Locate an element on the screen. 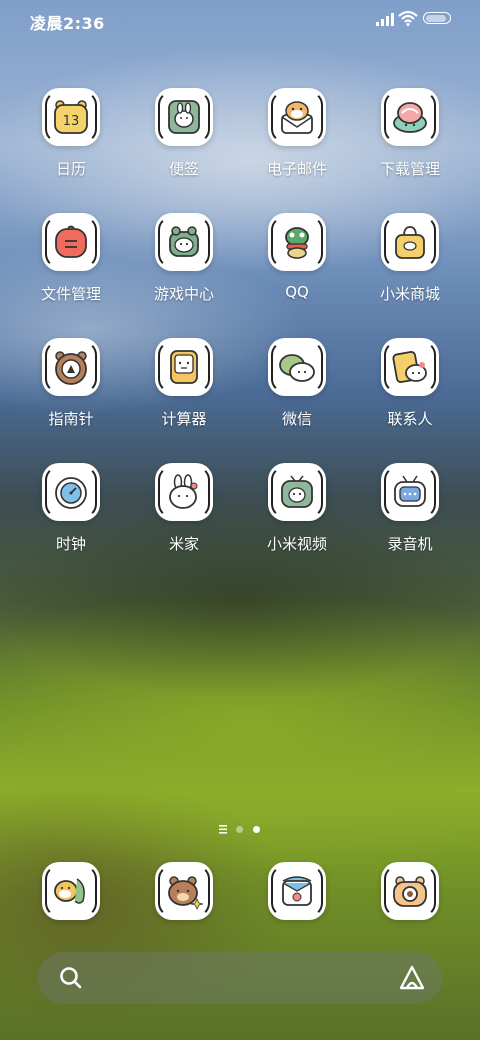 The image size is (480, 1040). app-label: 小米商城 is located at coordinates (409, 294).